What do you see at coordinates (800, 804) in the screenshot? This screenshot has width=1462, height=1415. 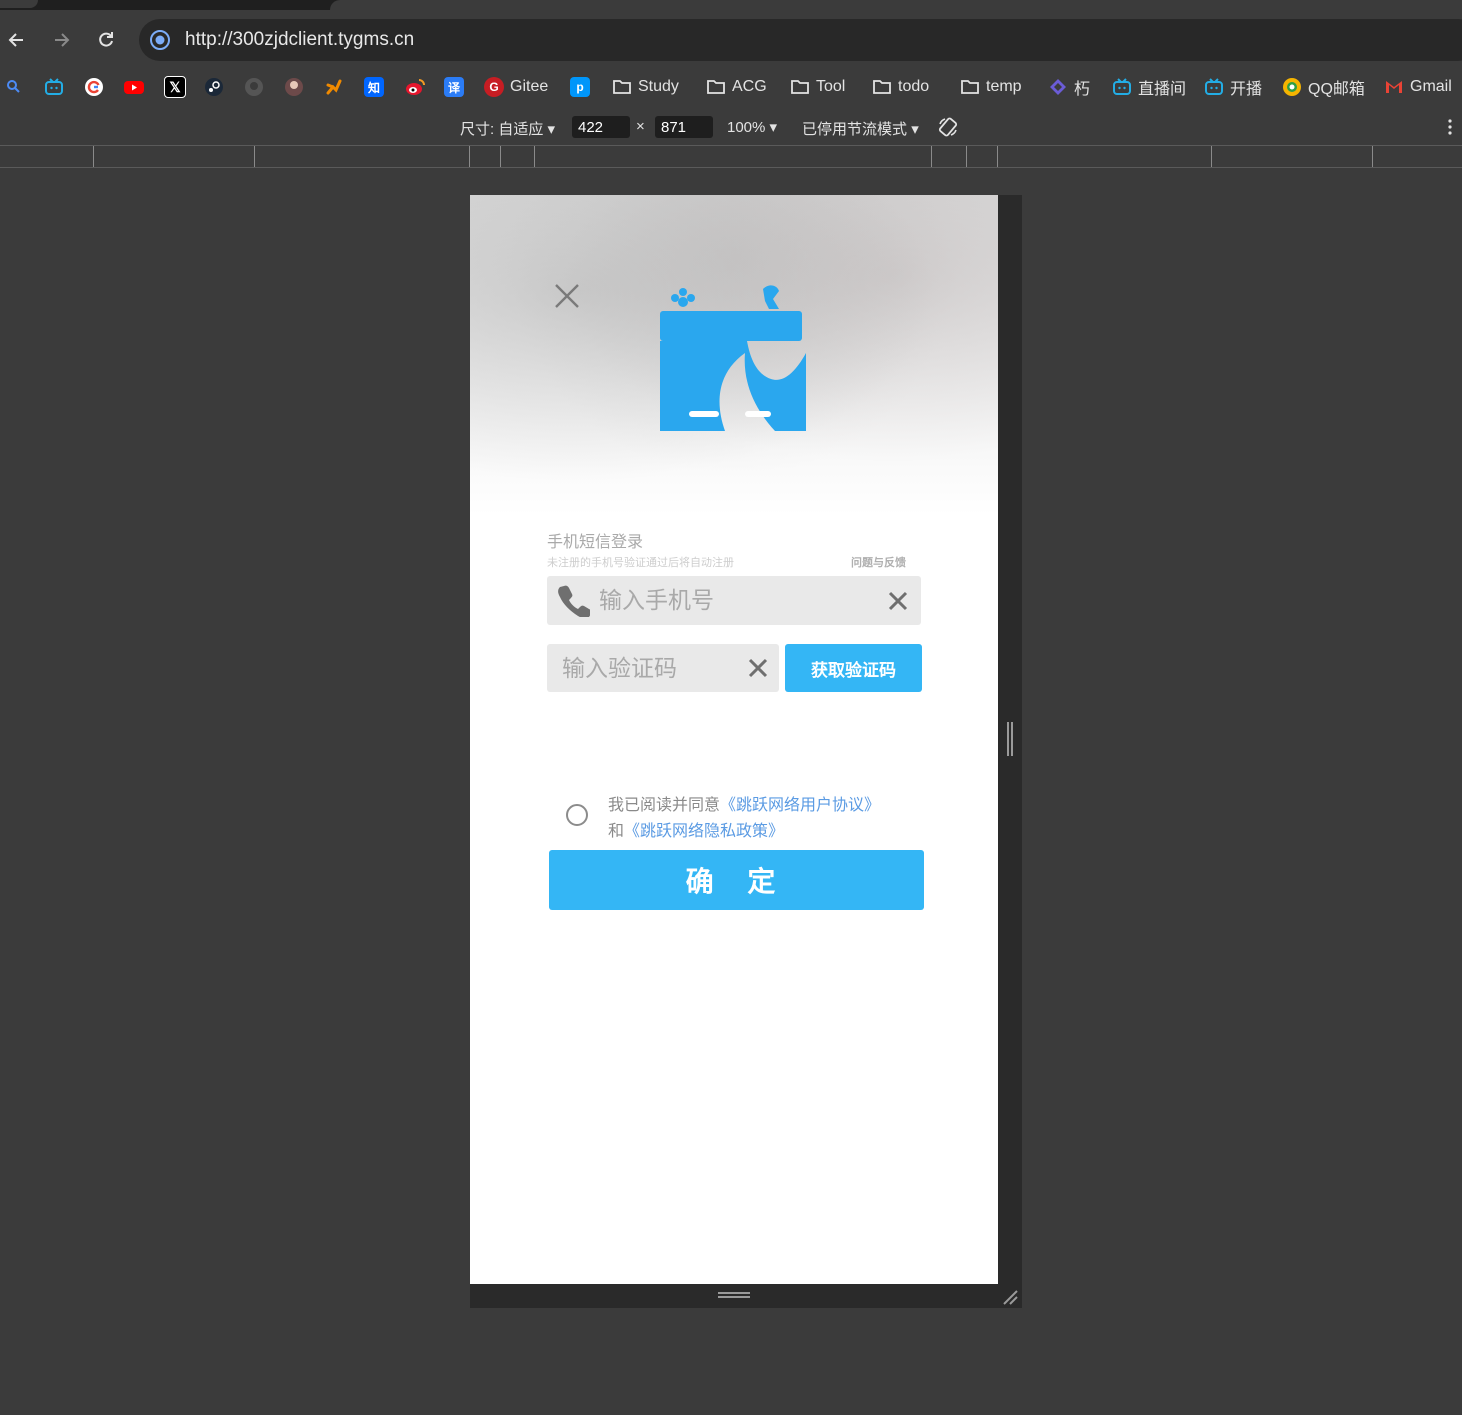 I see `user-agreement-link: 《跳跃网络用户协议》` at bounding box center [800, 804].